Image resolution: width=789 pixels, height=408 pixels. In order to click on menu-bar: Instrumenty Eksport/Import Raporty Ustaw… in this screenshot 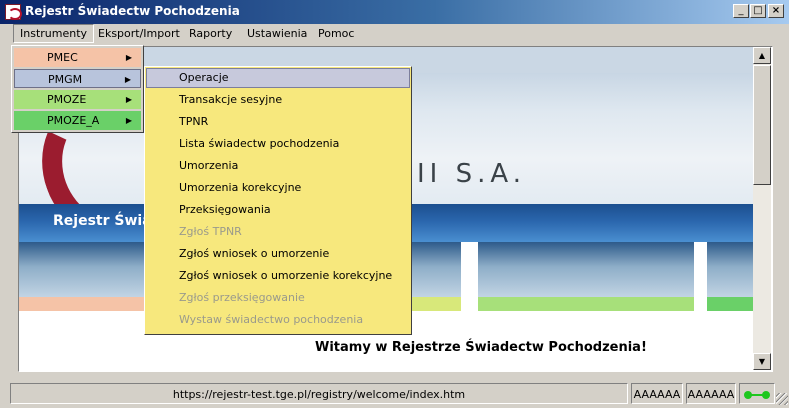, I will do `click(394, 34)`.